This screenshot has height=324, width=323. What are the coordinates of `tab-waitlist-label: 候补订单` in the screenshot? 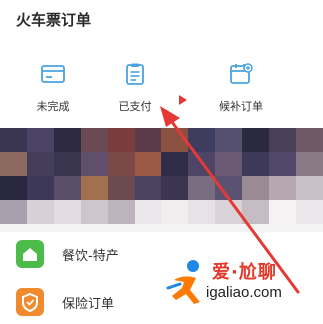 It's located at (241, 106).